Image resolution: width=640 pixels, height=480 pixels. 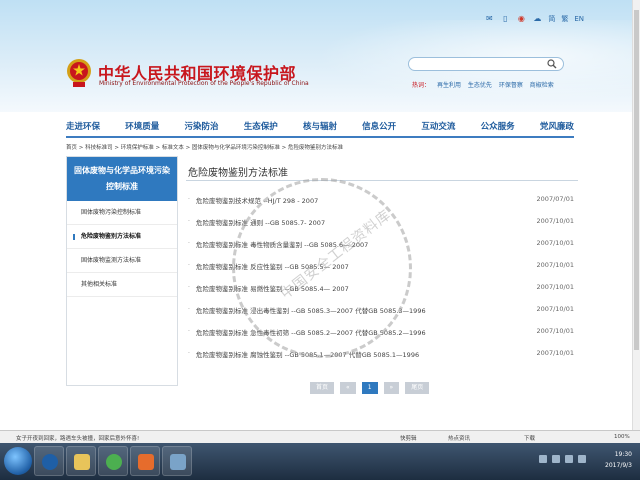 What do you see at coordinates (122, 213) in the screenshot?
I see `sidebar-item: 固体废物污染控制标准` at bounding box center [122, 213].